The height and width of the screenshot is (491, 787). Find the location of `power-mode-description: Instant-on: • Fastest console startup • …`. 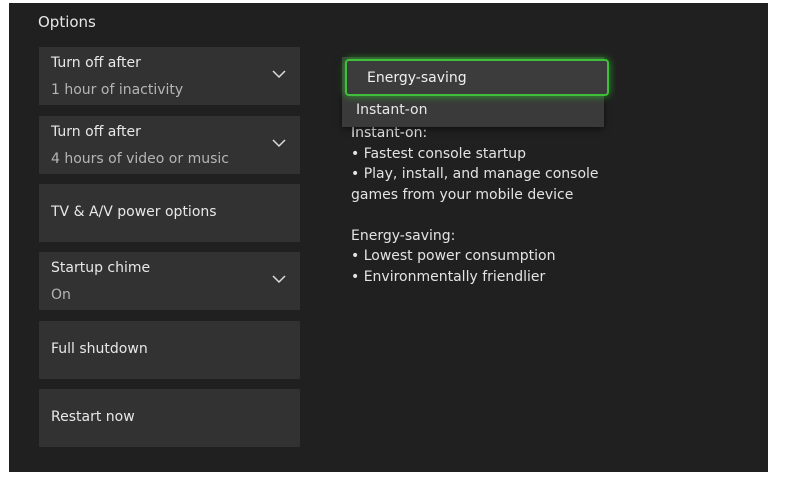

power-mode-description: Instant-on: • Fastest console startup • … is located at coordinates (475, 205).